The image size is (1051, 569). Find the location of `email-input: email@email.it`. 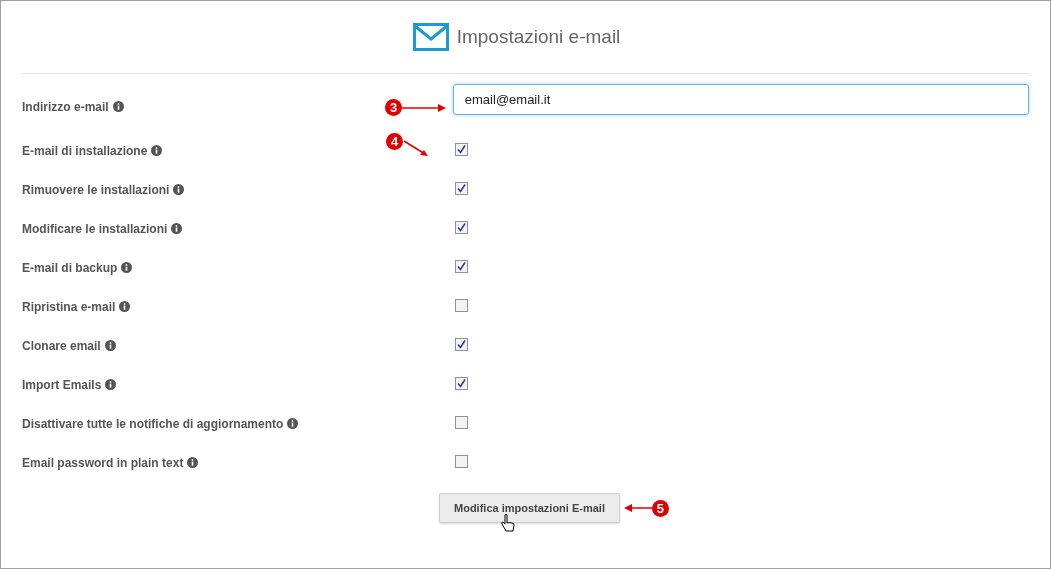

email-input: email@email.it is located at coordinates (740, 99).